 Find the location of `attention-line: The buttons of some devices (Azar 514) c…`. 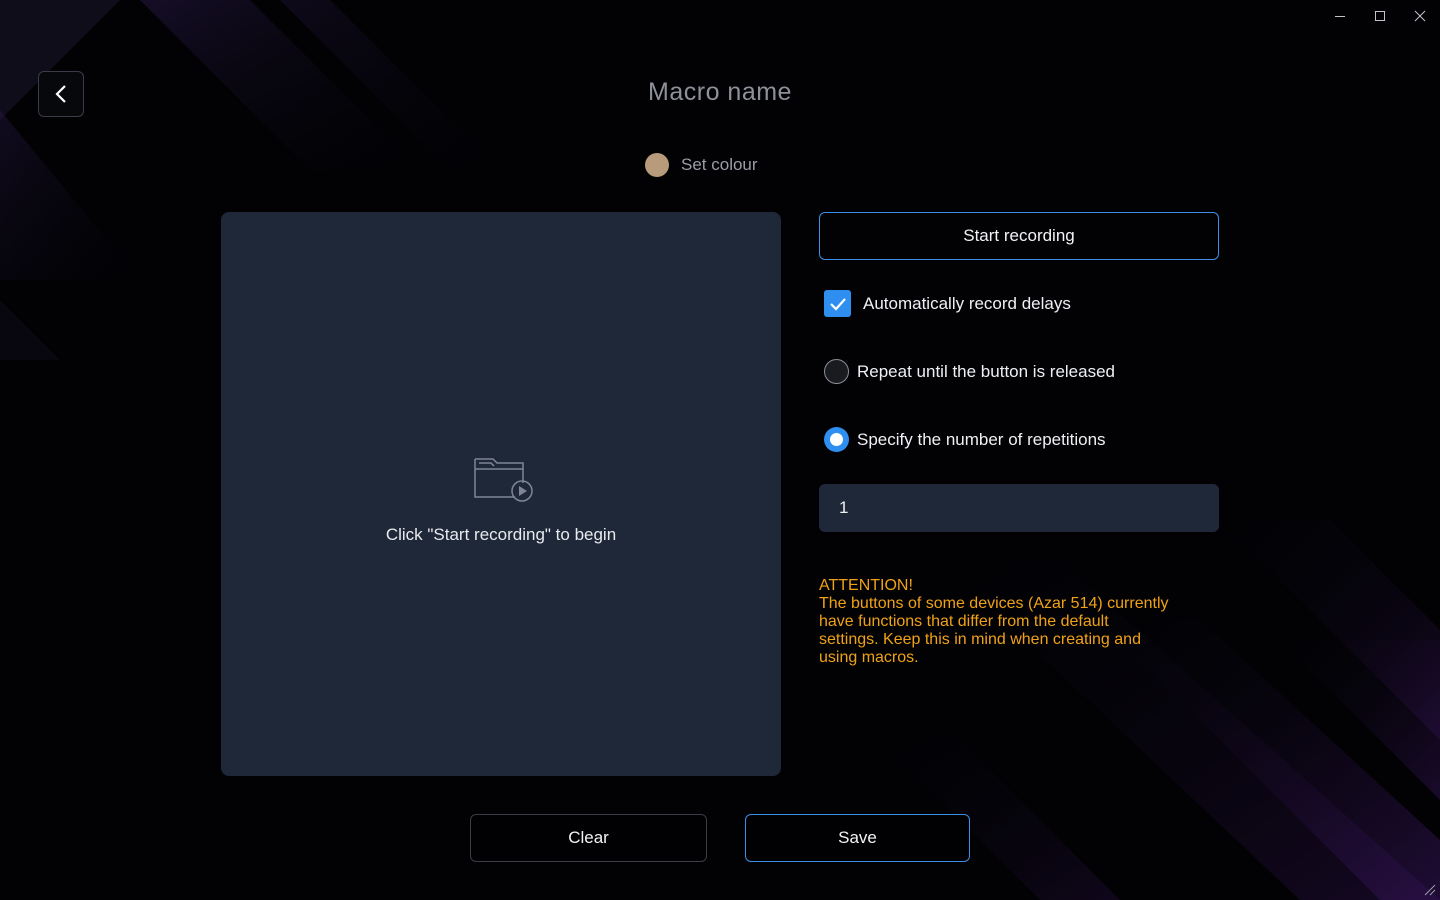

attention-line: The buttons of some devices (Azar 514) c… is located at coordinates (994, 603).